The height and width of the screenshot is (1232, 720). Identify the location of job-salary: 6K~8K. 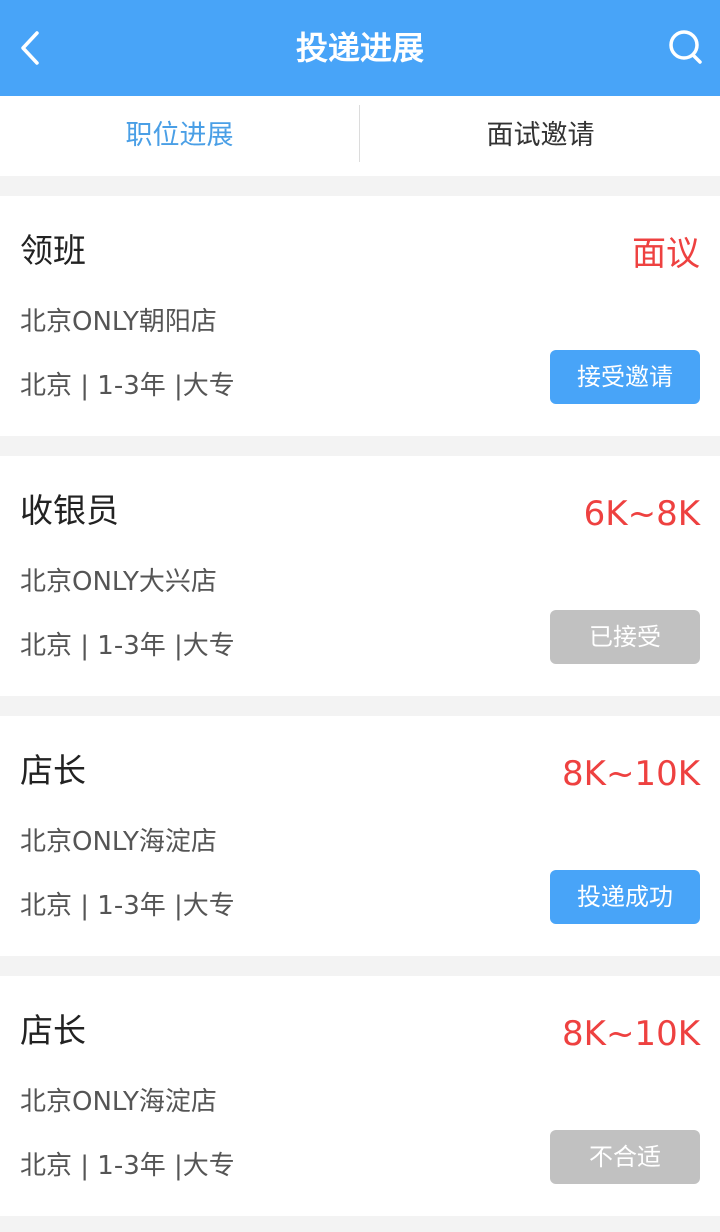
(641, 514).